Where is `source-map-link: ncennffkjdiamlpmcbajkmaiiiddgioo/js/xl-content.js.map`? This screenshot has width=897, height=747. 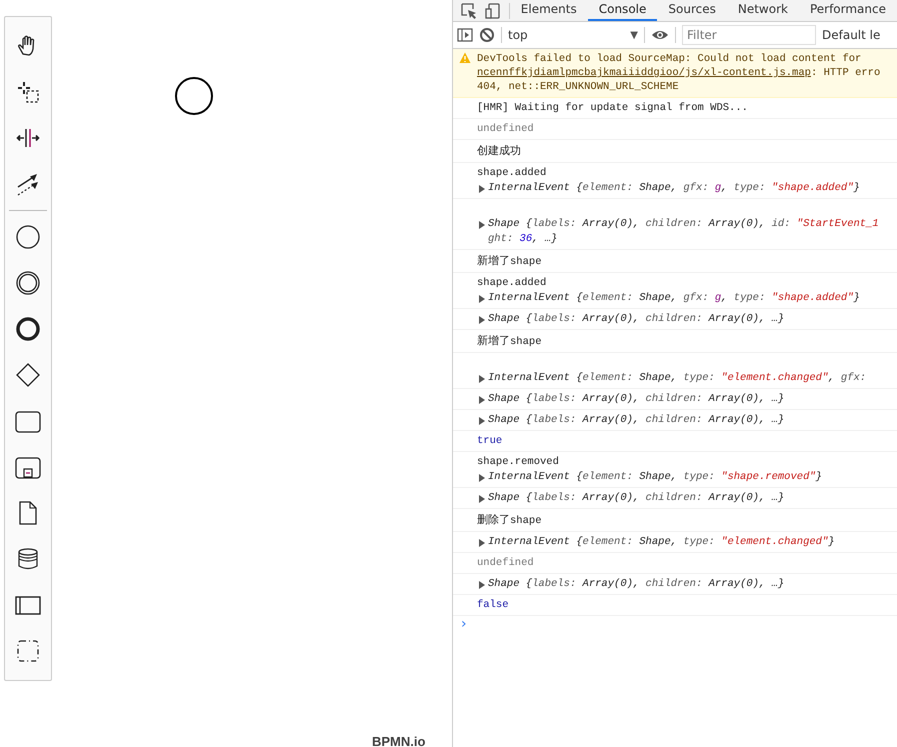
source-map-link: ncennffkjdiamlpmcbajkmaiiiddgioo/js/xl-content.js.map is located at coordinates (644, 73).